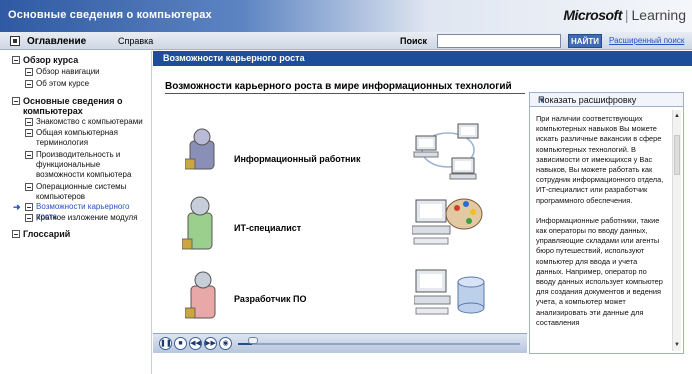 The width and height of the screenshot is (692, 374). I want to click on transcript-scrollbar: ▲ ▼, so click(676, 230).